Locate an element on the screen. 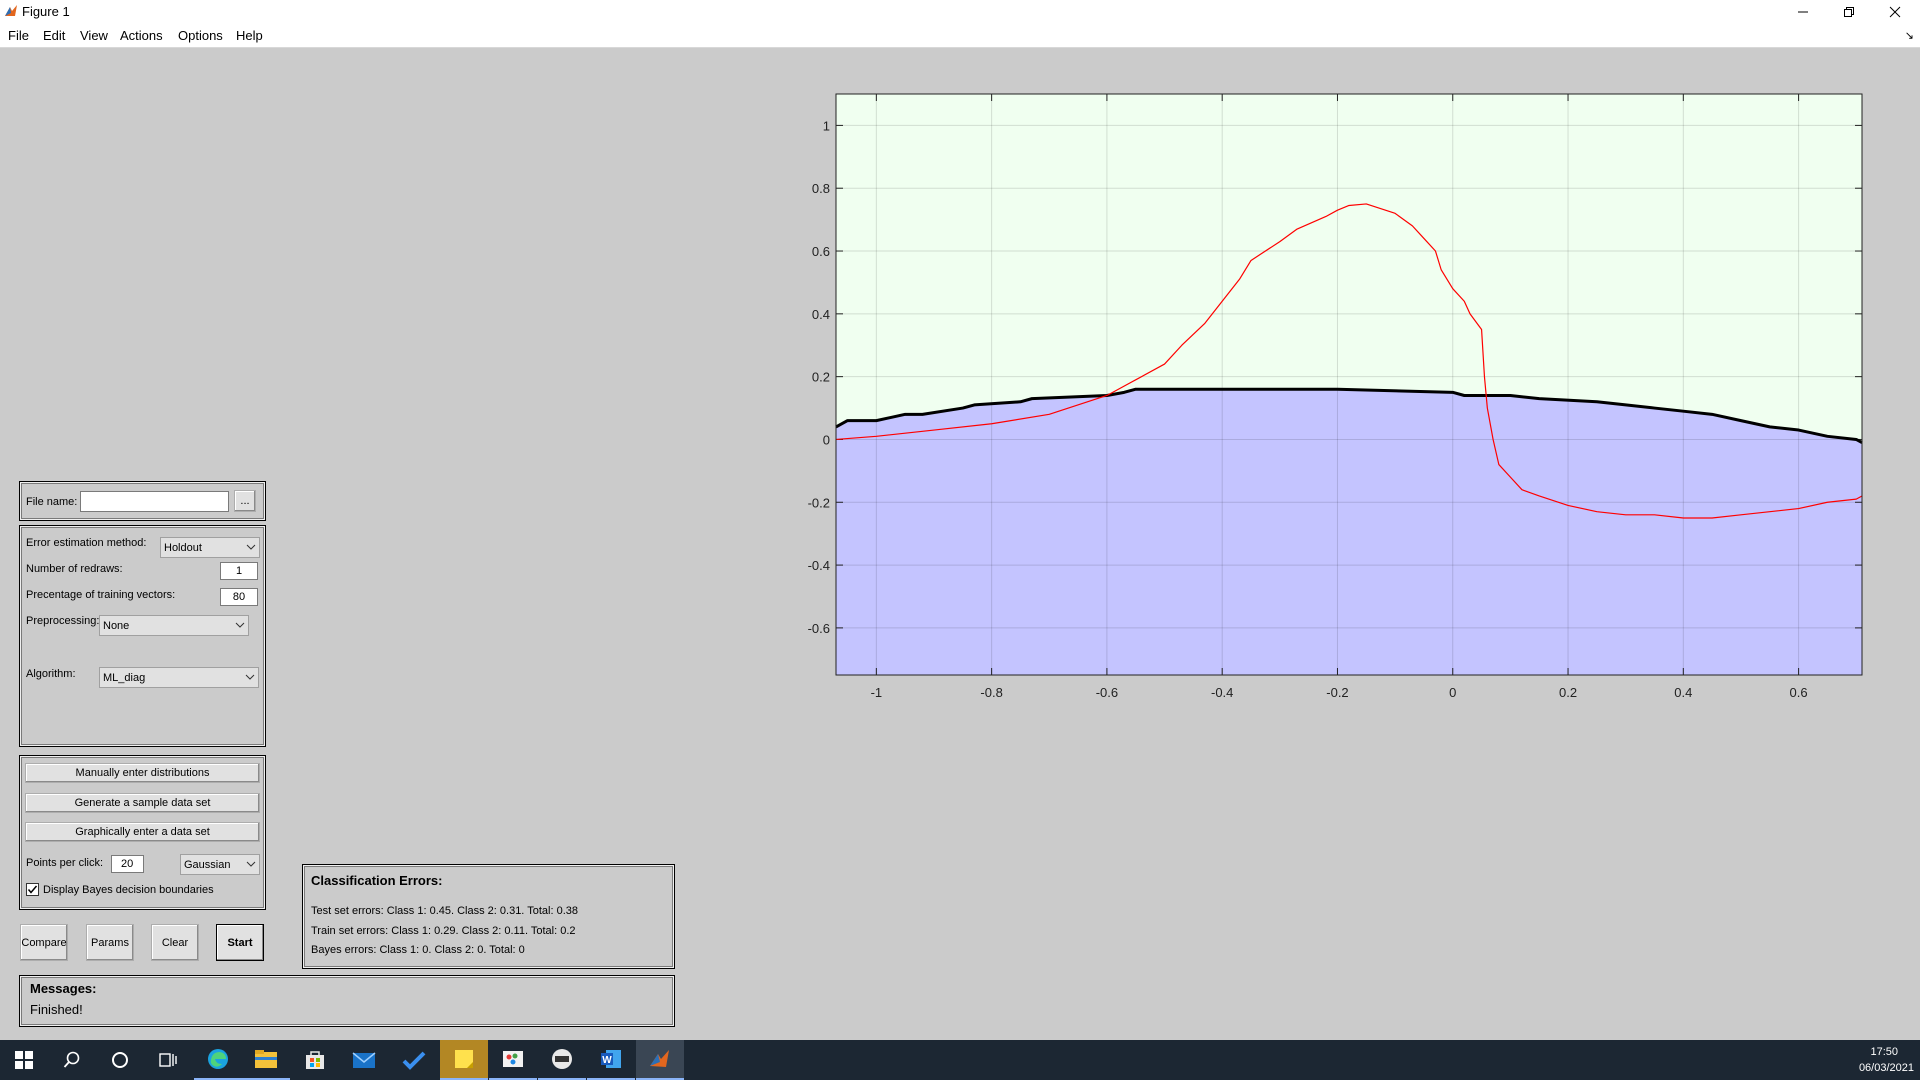 The width and height of the screenshot is (1920, 1080). cortana-icon is located at coordinates (120, 1060).